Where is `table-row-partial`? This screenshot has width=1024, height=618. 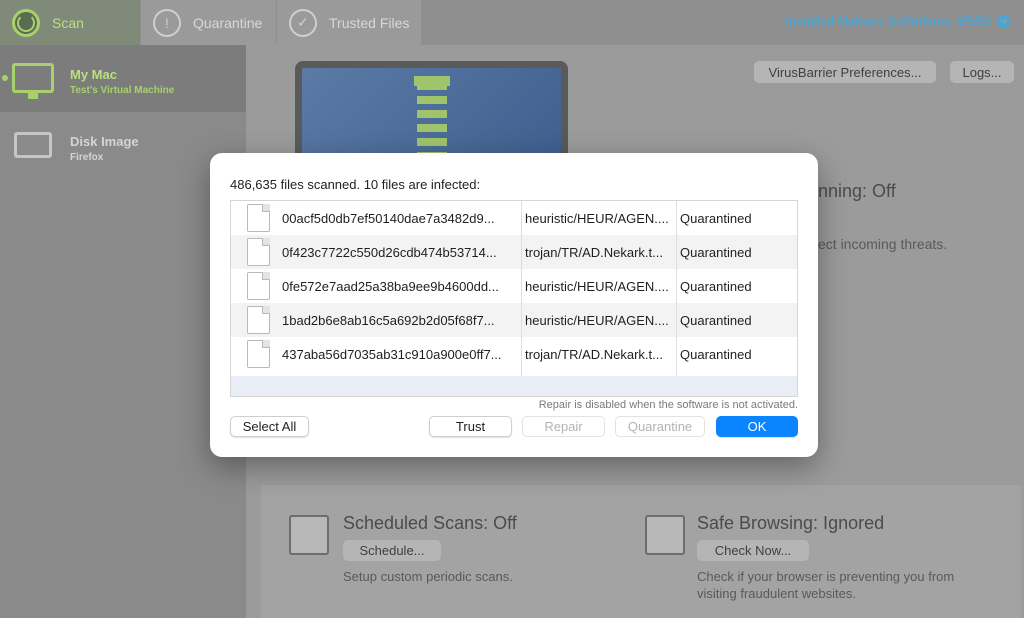 table-row-partial is located at coordinates (514, 386).